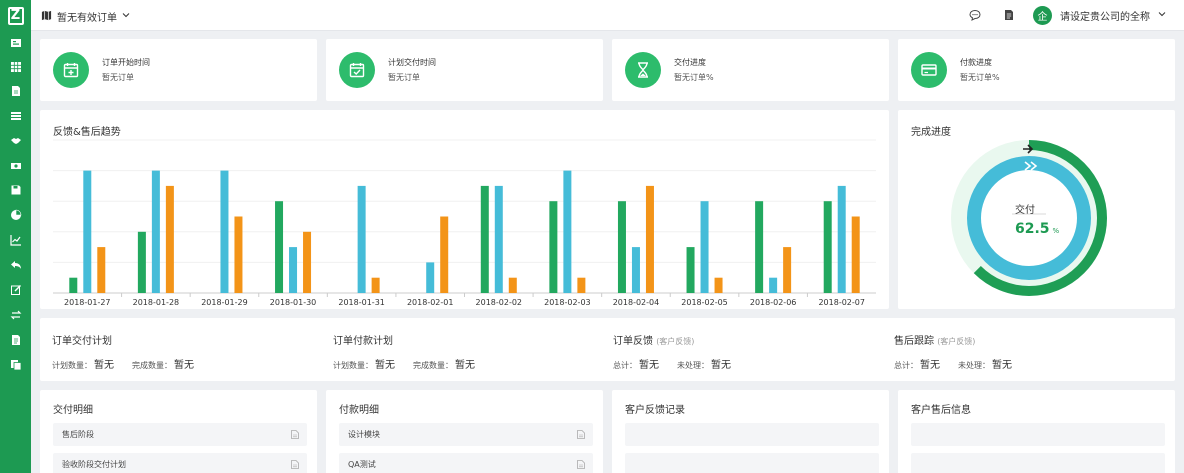 This screenshot has height=473, width=1184. I want to click on hourglass-icon, so click(643, 70).